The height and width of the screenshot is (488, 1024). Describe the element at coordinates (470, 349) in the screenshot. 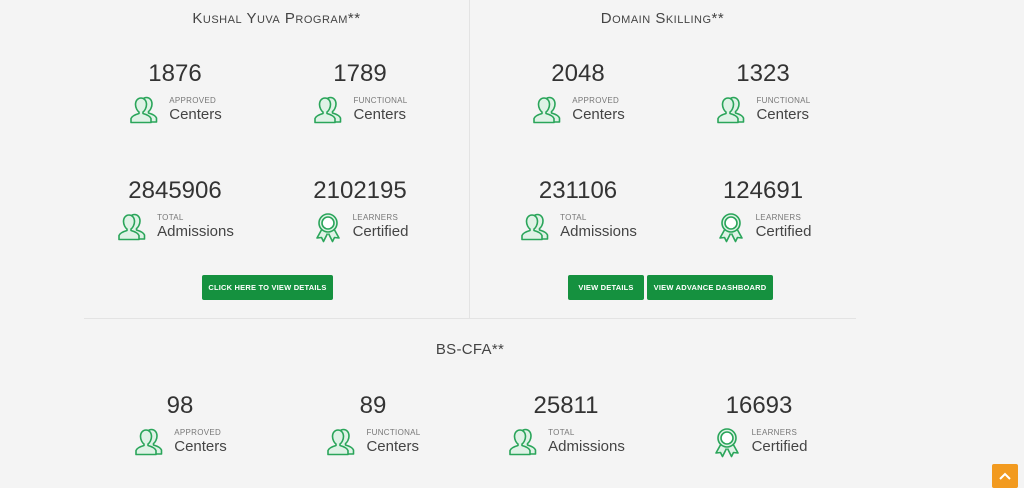

I see `bscfa-title: BS-CFA**` at that location.